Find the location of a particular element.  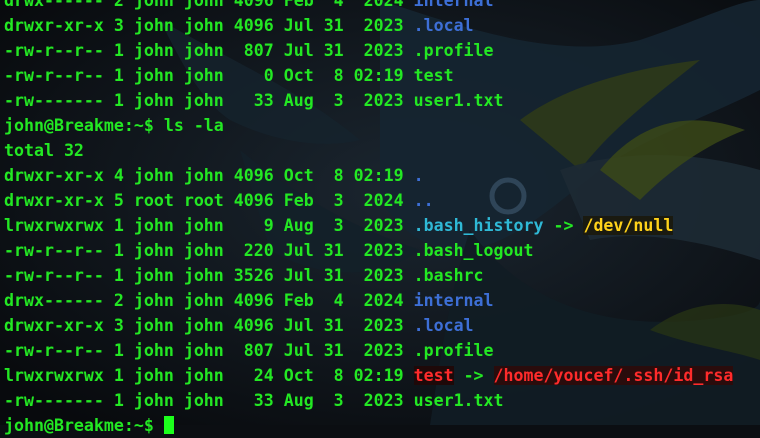

file-metadata: -rw-r--r-- 1 john john 220 Jul 31 2023 is located at coordinates (209, 250).